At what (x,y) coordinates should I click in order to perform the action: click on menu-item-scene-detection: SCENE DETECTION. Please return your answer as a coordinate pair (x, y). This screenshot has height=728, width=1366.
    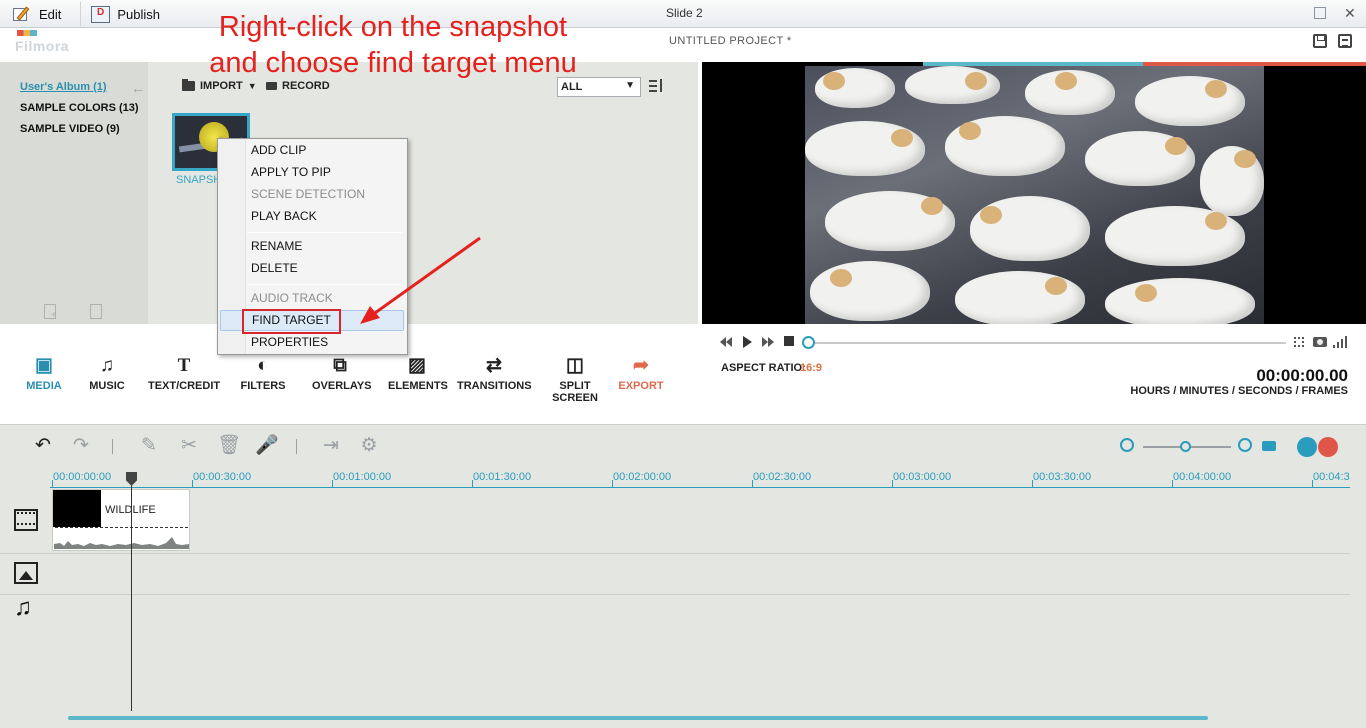
    Looking at the image, I should click on (308, 194).